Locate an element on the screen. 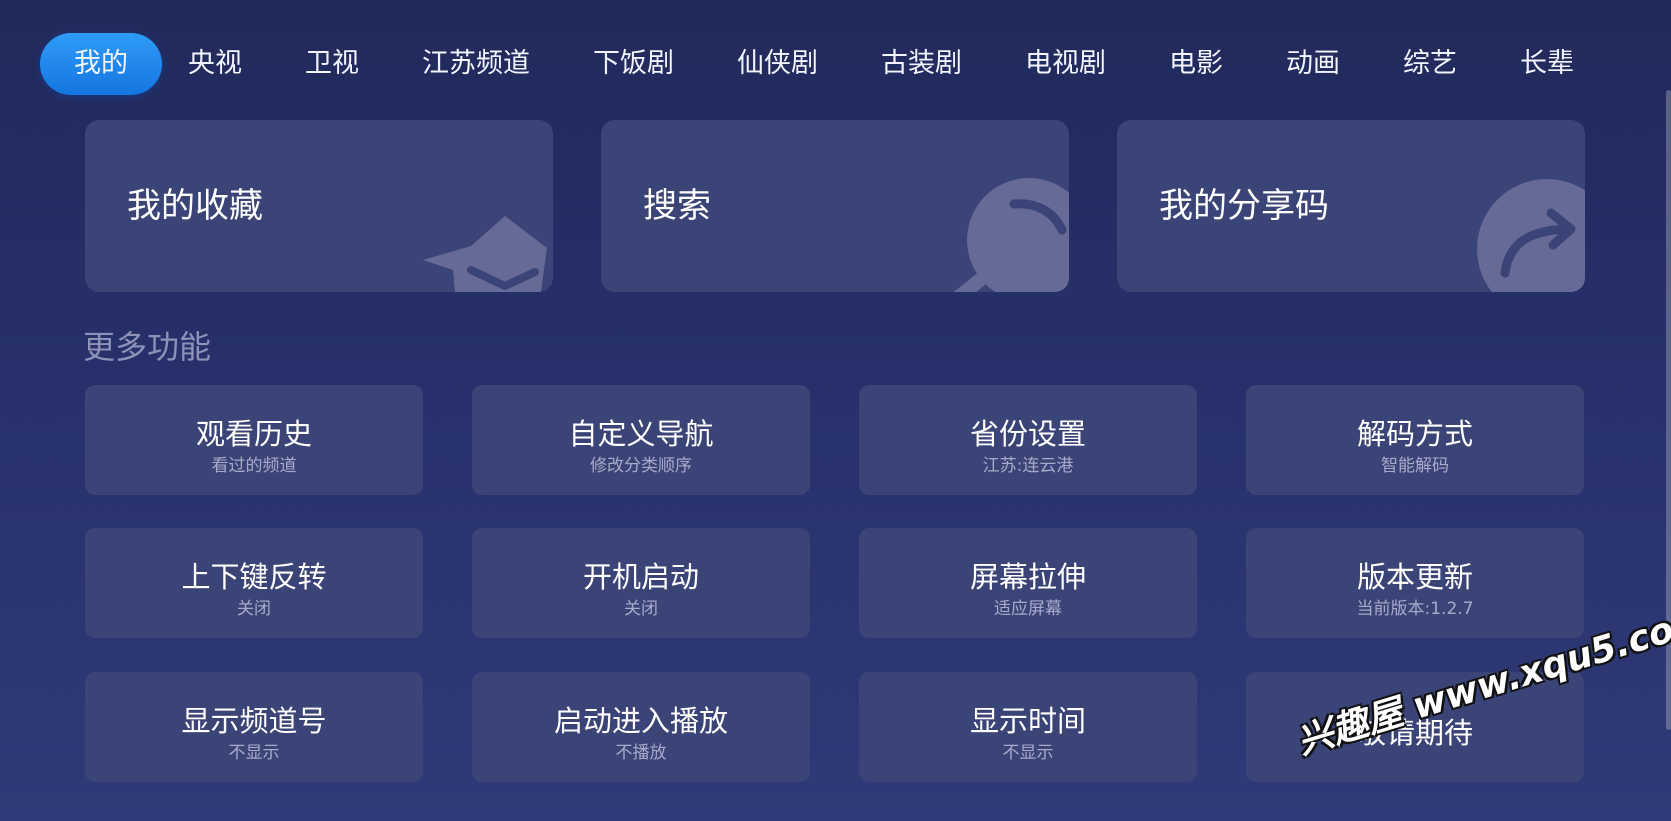  feature-subtitle: 当前版本:1.2.7 is located at coordinates (1415, 609).